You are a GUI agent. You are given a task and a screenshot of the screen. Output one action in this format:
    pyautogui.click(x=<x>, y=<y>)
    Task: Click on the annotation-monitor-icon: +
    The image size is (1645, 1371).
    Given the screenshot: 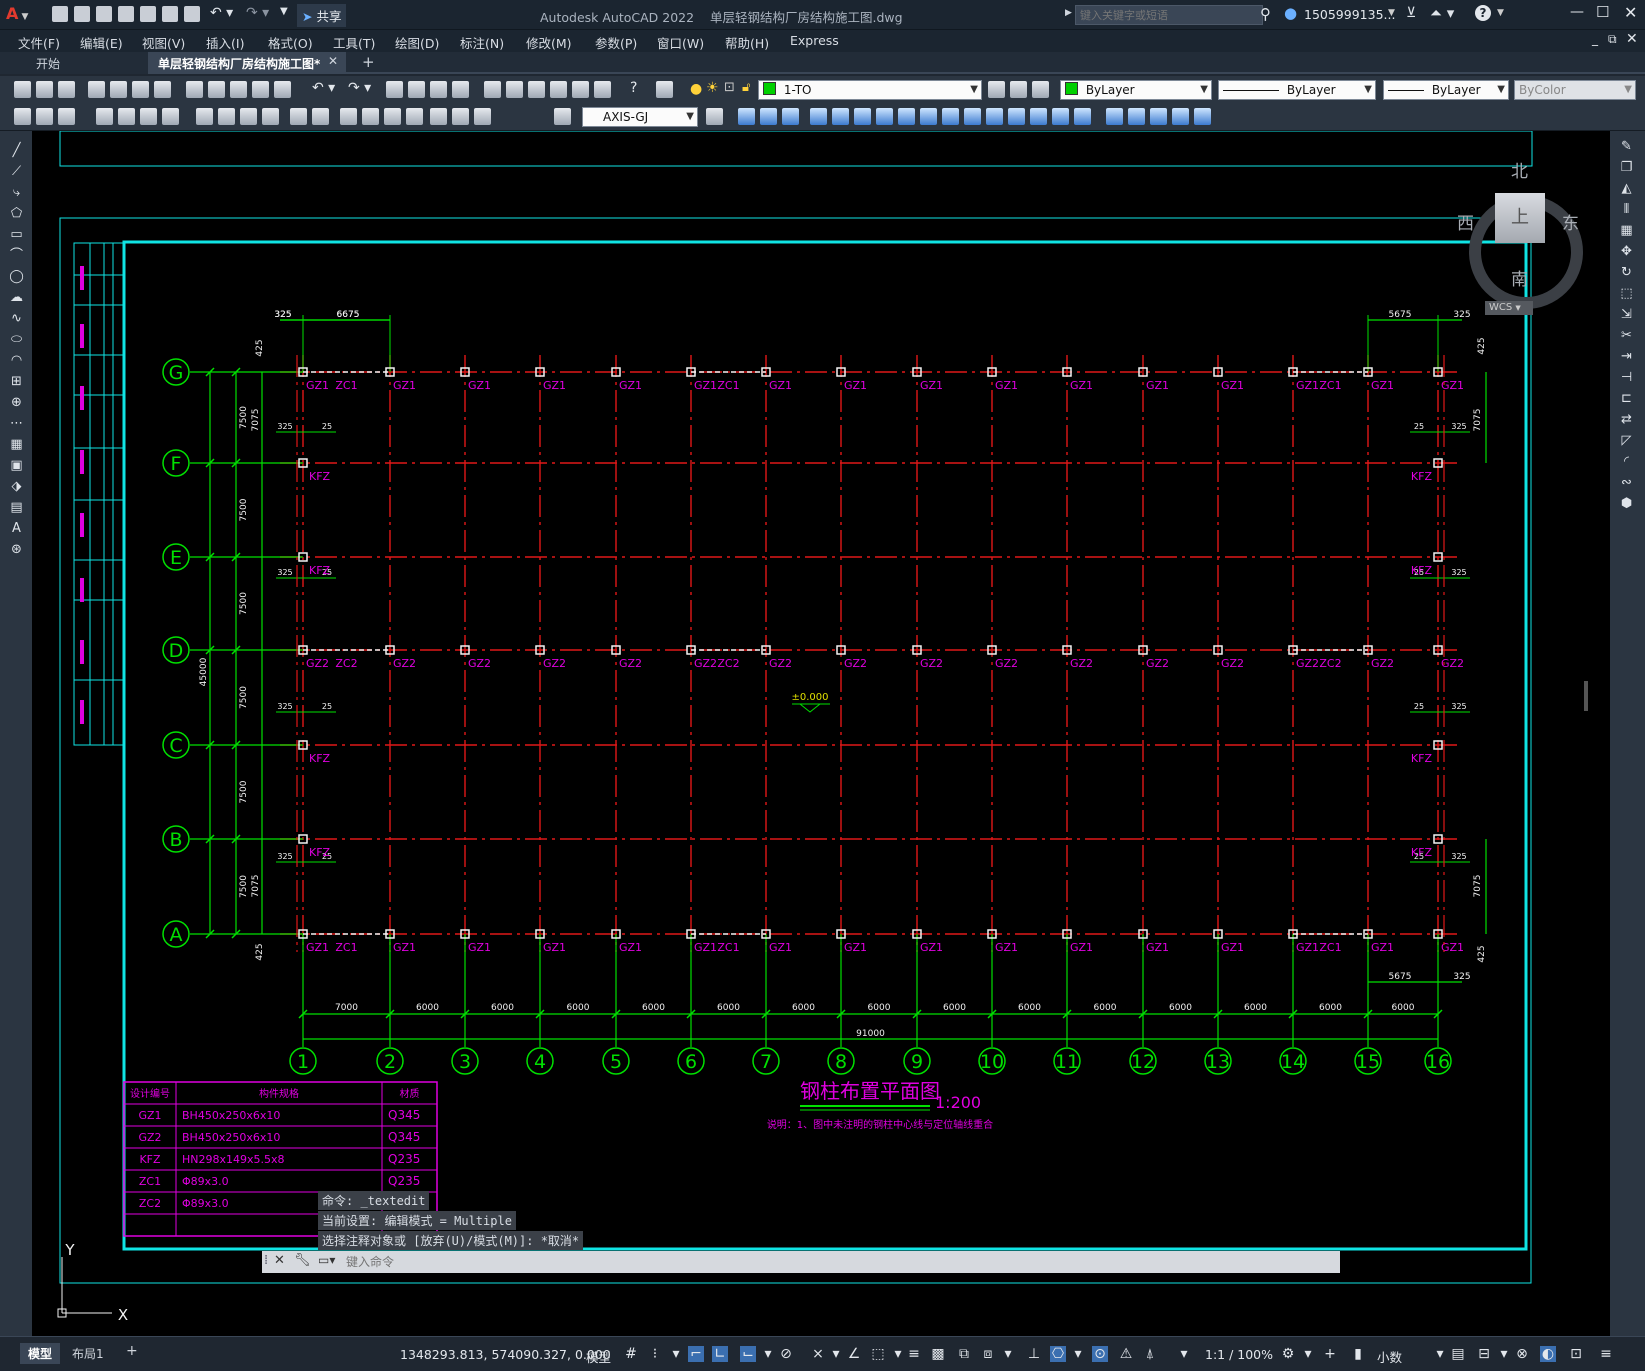 What is the action you would take?
    pyautogui.click(x=1330, y=1354)
    